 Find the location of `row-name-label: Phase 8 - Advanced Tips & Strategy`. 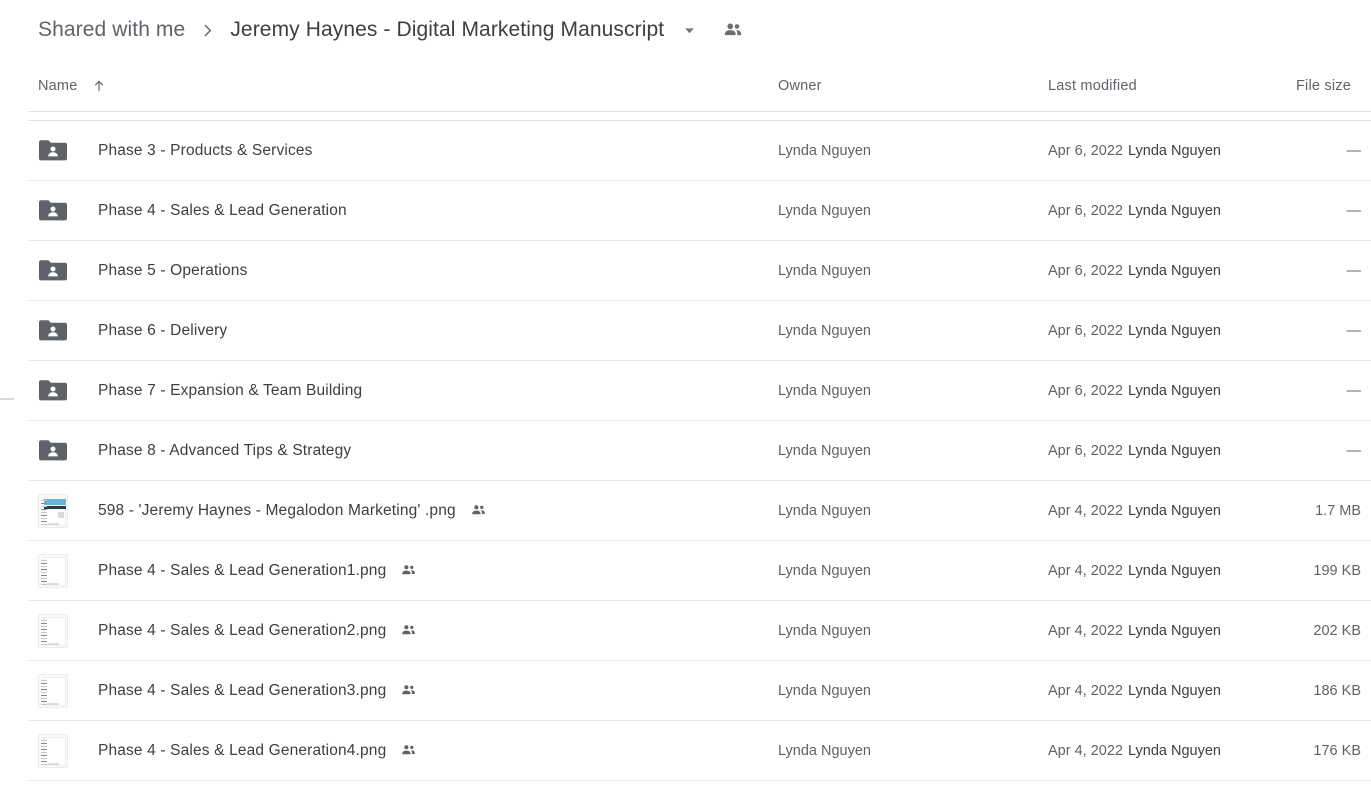

row-name-label: Phase 8 - Advanced Tips & Strategy is located at coordinates (225, 450).